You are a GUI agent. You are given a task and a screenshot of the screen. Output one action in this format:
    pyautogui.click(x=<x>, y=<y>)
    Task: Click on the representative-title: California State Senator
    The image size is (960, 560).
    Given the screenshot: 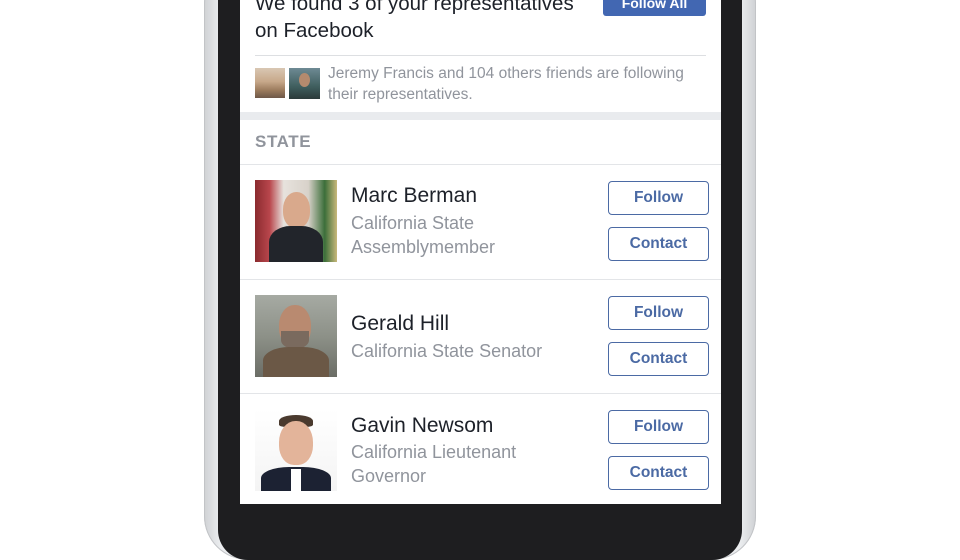 What is the action you would take?
    pyautogui.click(x=447, y=351)
    